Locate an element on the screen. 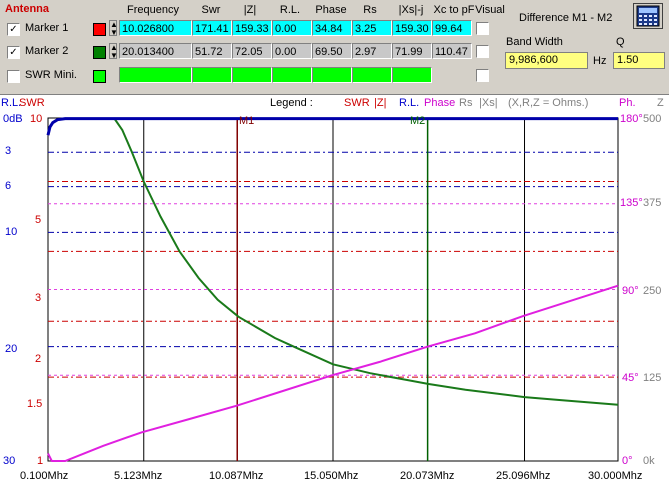 The height and width of the screenshot is (485, 669). swr-tick: 1 is located at coordinates (40, 461).